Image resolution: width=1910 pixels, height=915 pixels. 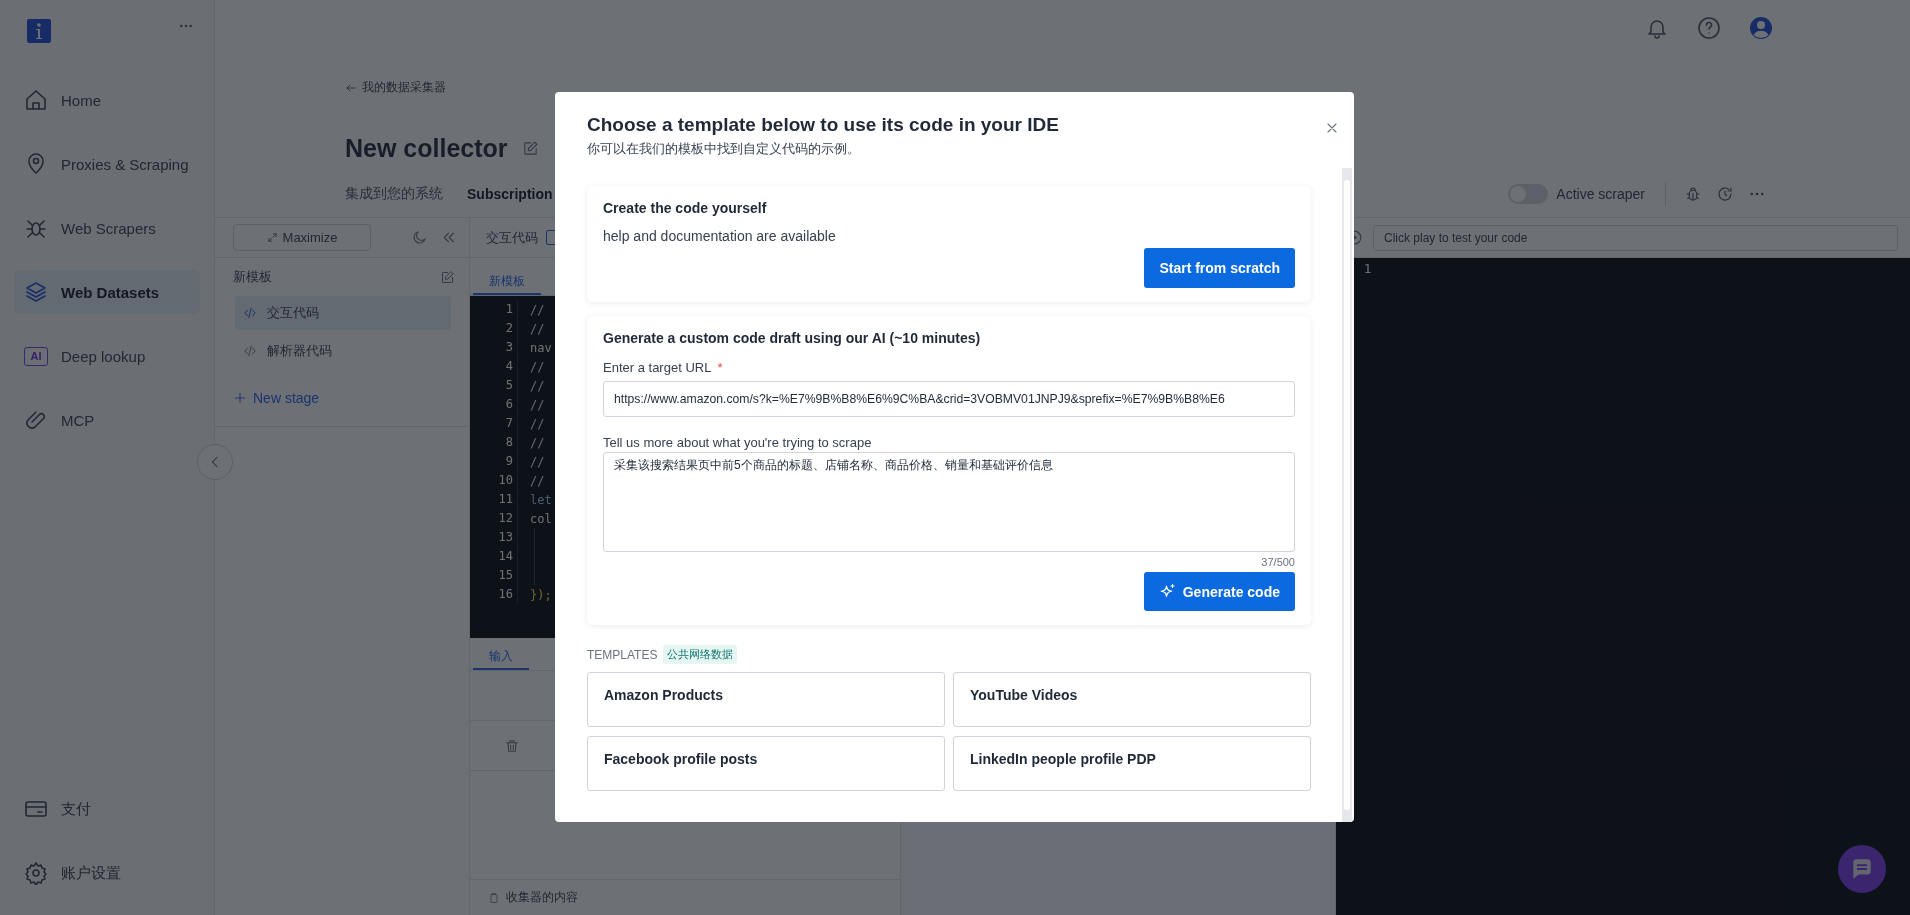 What do you see at coordinates (501, 659) in the screenshot?
I see `tab: 输入` at bounding box center [501, 659].